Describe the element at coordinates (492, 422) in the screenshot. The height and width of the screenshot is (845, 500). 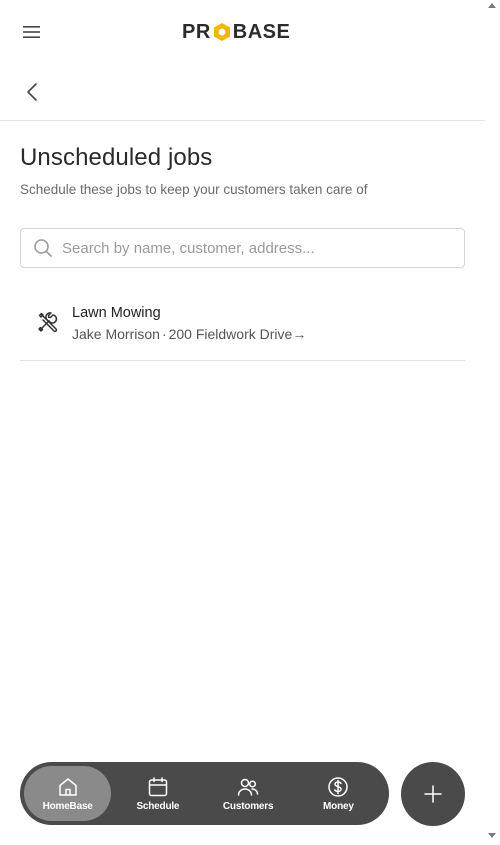
I see `vertical-scrollbar` at that location.